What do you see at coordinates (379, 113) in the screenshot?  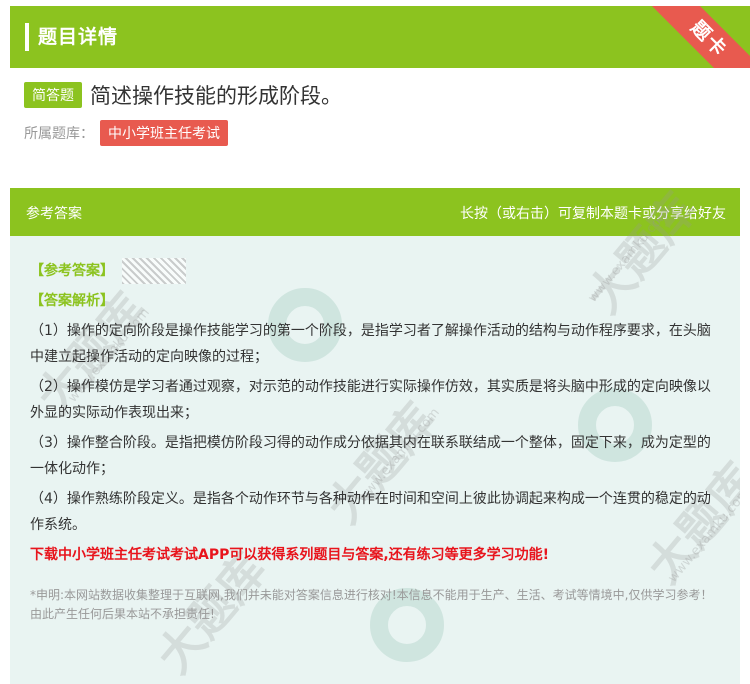 I see `question-section: 简答题 简述操作技能的形成阶段。 所属题库： 中小学班主任考试` at bounding box center [379, 113].